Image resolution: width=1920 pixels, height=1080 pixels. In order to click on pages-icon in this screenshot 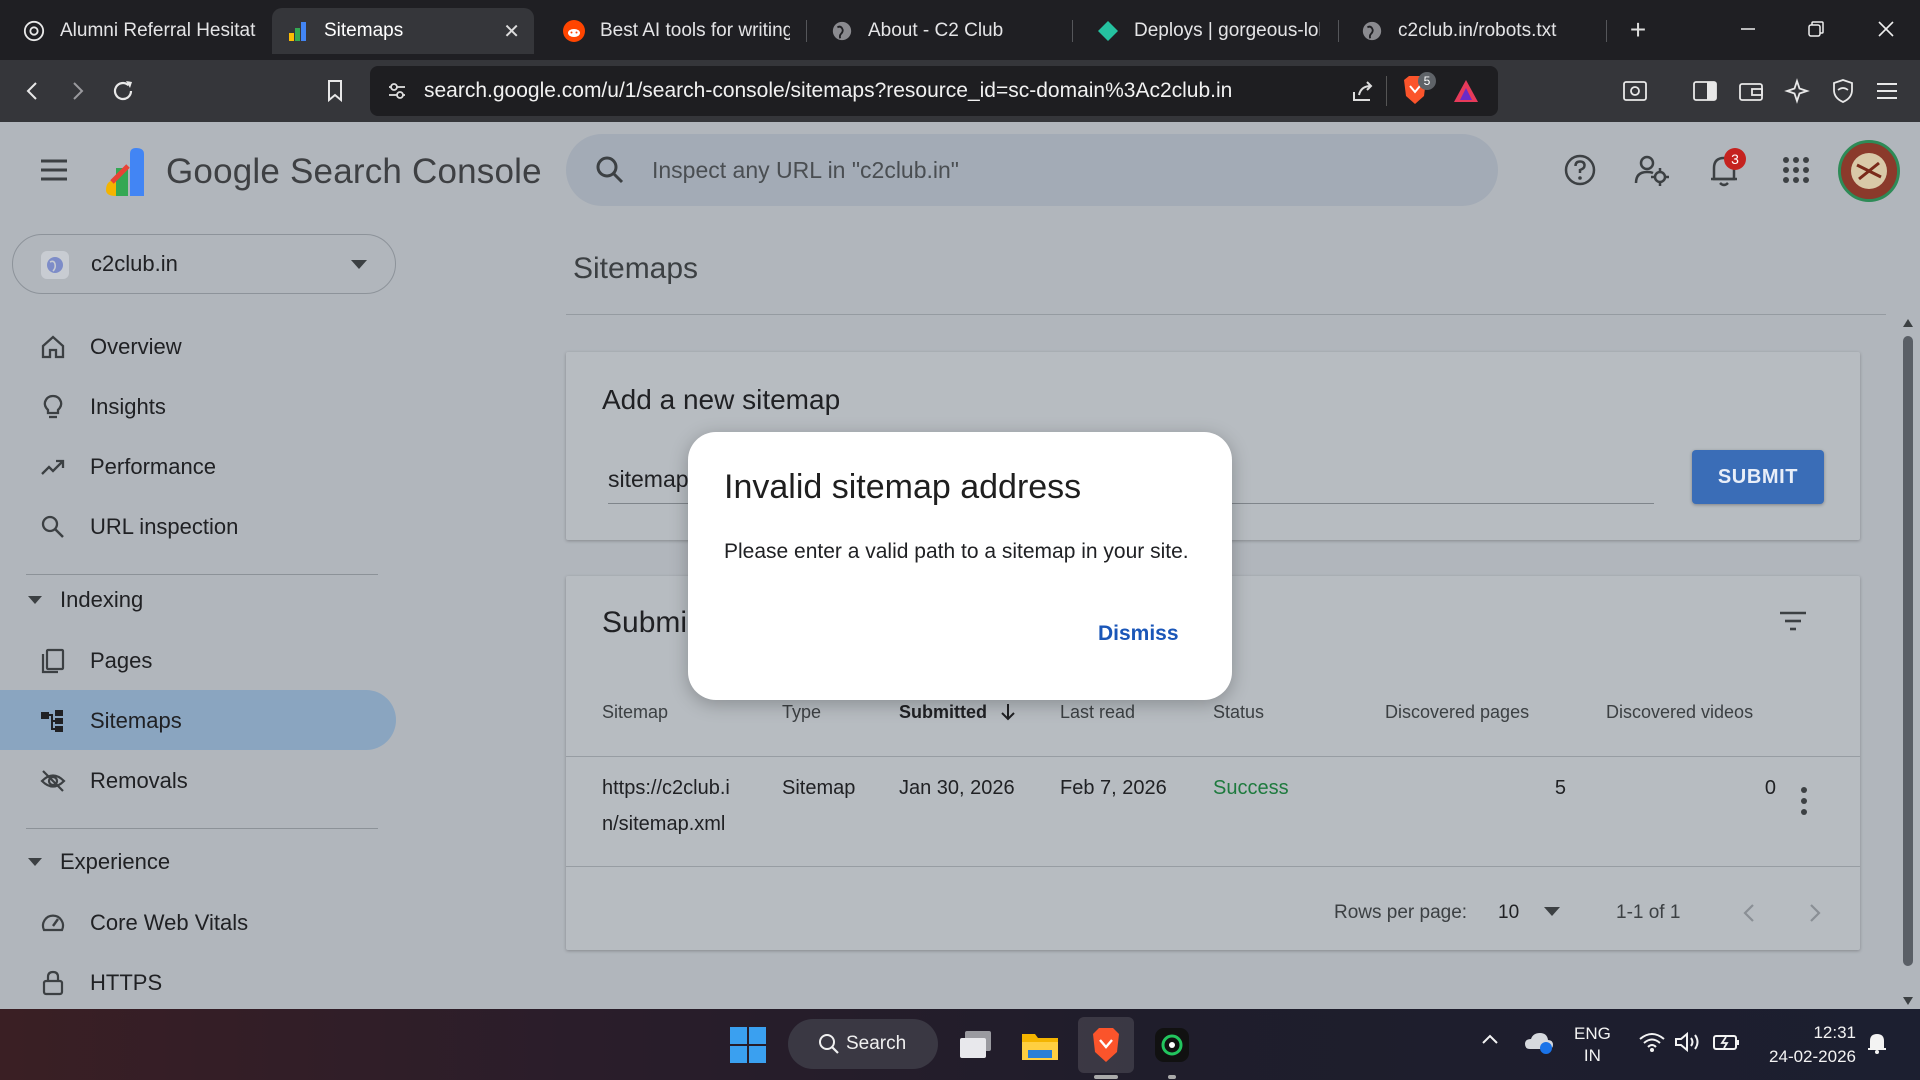, I will do `click(53, 661)`.